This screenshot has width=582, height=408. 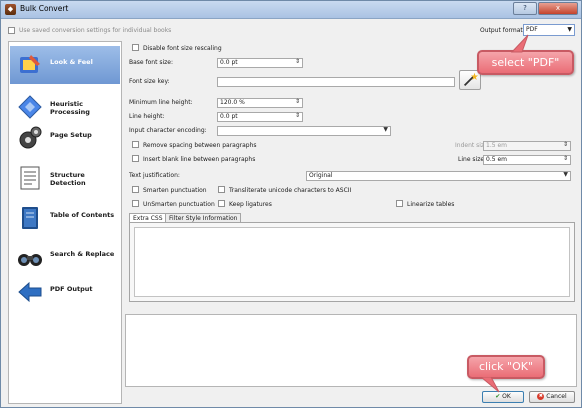 I want to click on disable-font-rescaling-checkbox, so click(x=135, y=47).